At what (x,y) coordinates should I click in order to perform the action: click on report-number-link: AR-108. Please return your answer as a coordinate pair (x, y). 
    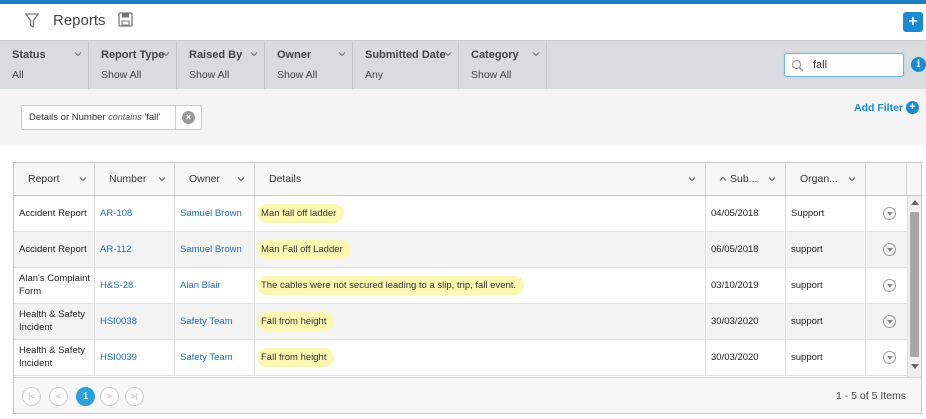
    Looking at the image, I should click on (116, 213).